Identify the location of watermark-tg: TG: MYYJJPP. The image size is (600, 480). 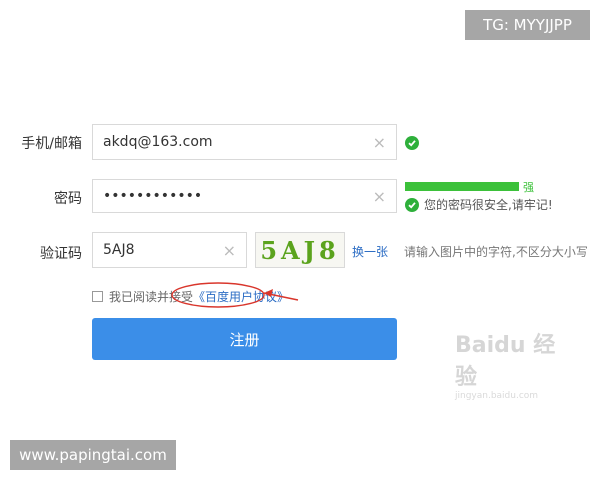
(527, 25).